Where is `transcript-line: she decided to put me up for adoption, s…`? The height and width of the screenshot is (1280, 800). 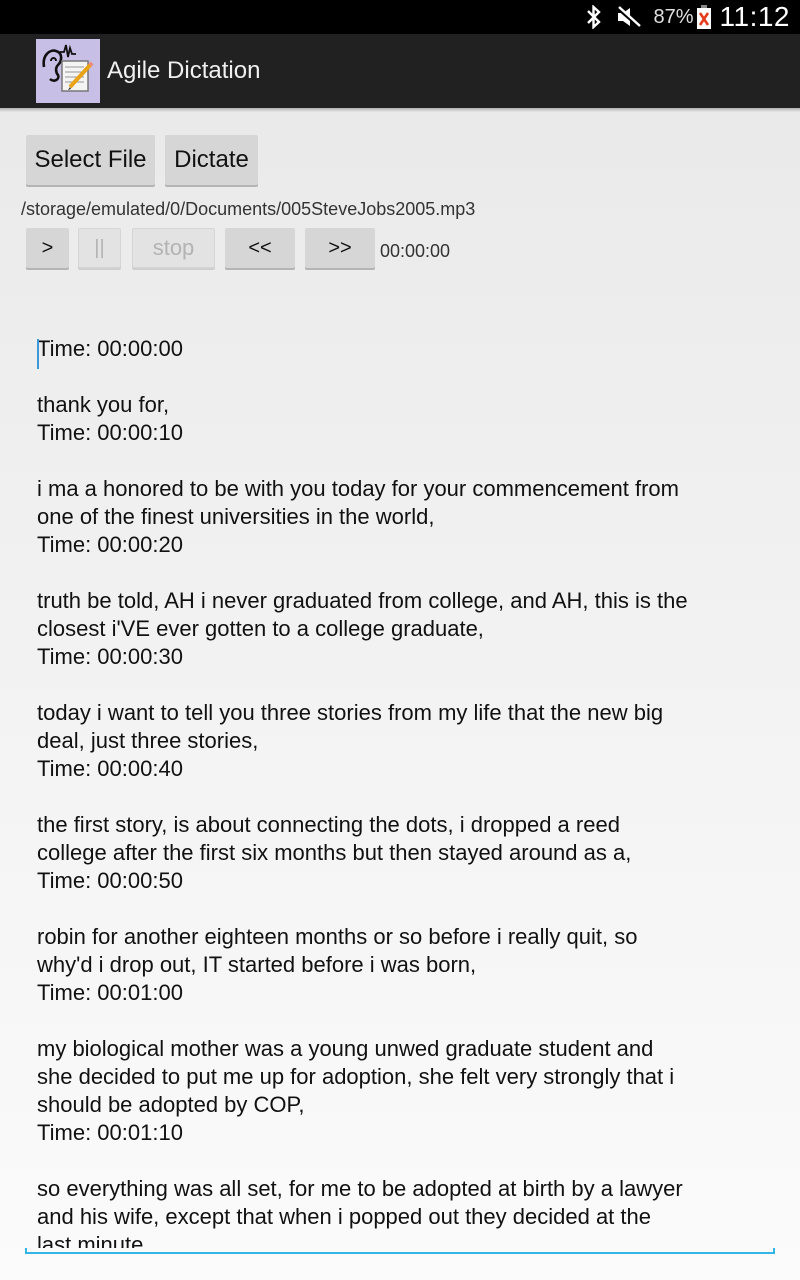 transcript-line: she decided to put me up for adoption, s… is located at coordinates (356, 1076).